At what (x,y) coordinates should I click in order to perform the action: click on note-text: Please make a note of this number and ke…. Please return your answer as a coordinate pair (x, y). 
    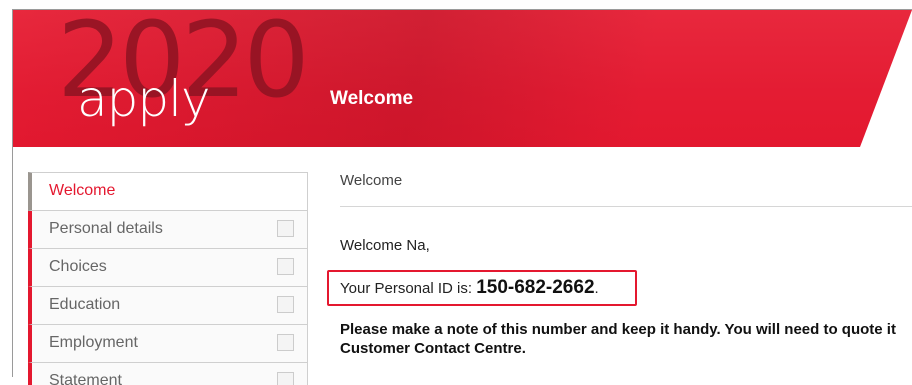
    Looking at the image, I should click on (626, 339).